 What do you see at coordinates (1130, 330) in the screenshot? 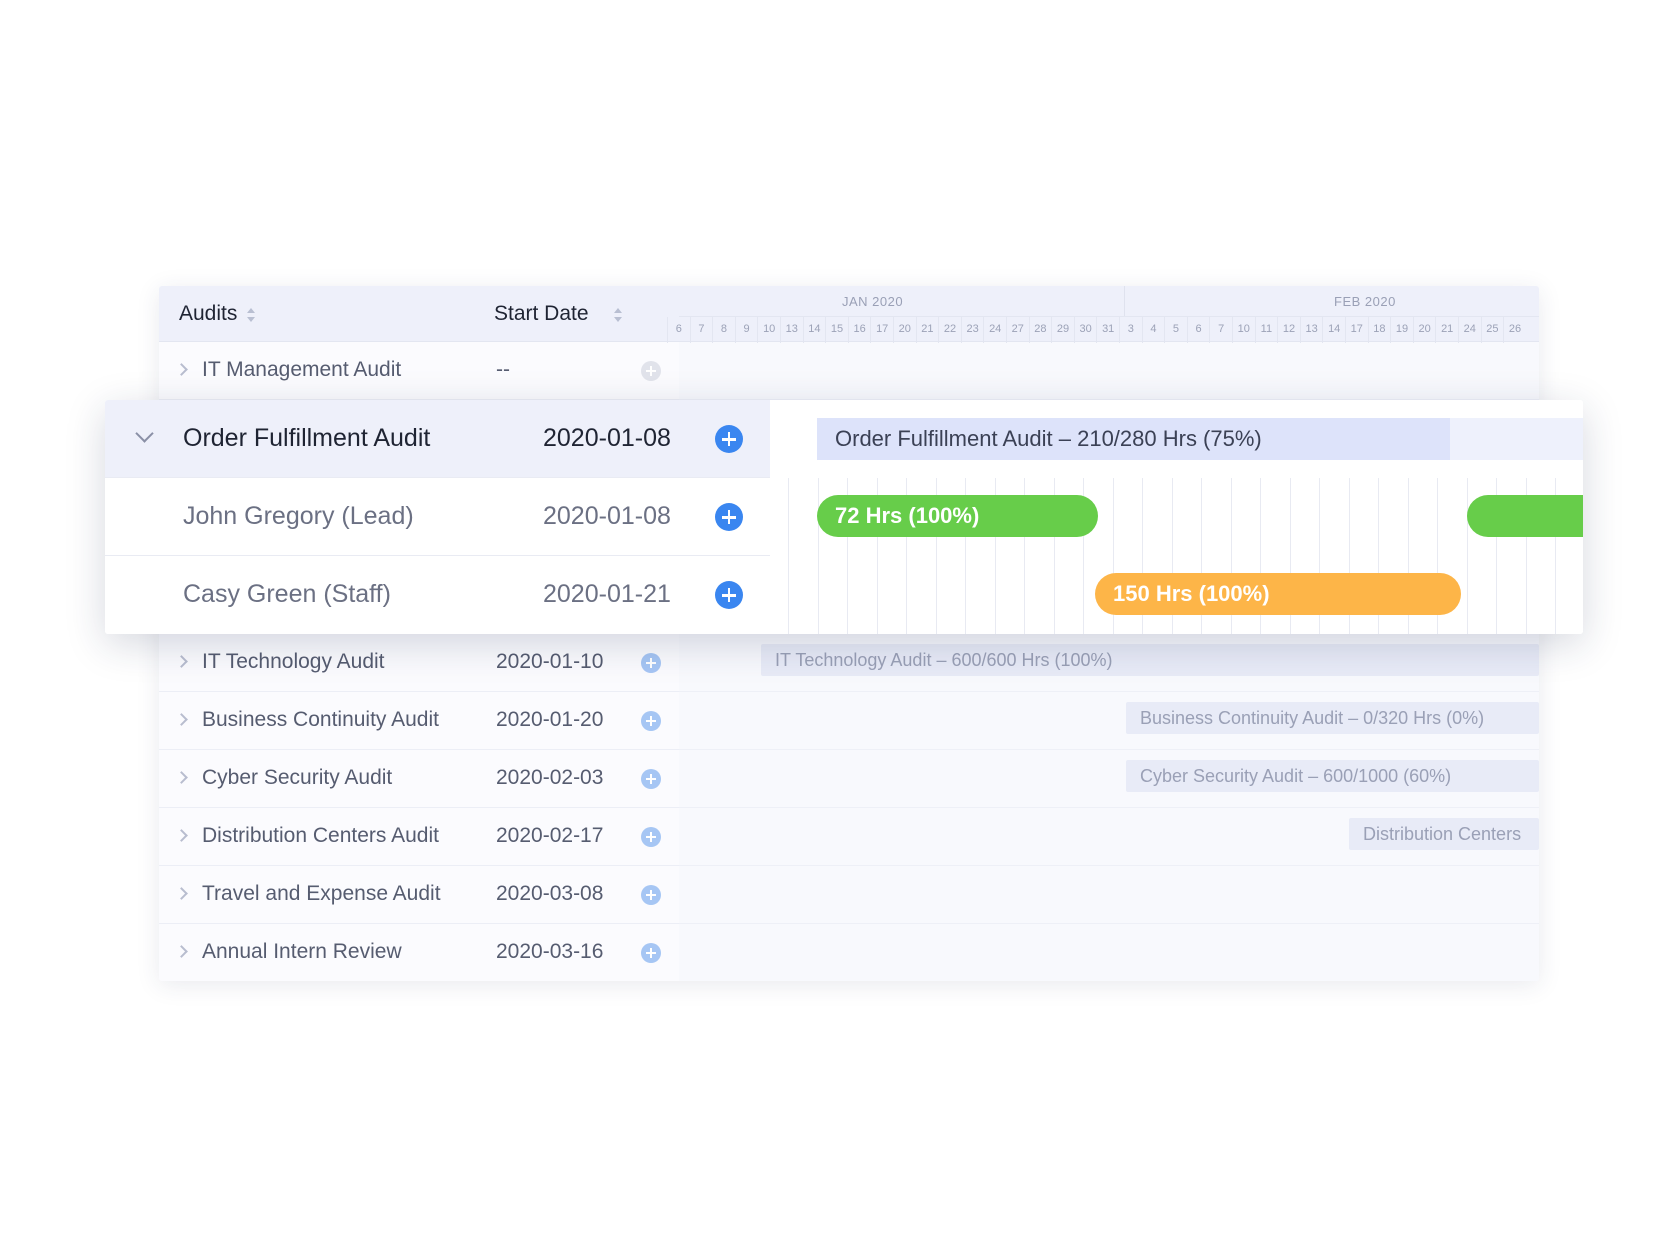
I see `day-tick-label: 3` at bounding box center [1130, 330].